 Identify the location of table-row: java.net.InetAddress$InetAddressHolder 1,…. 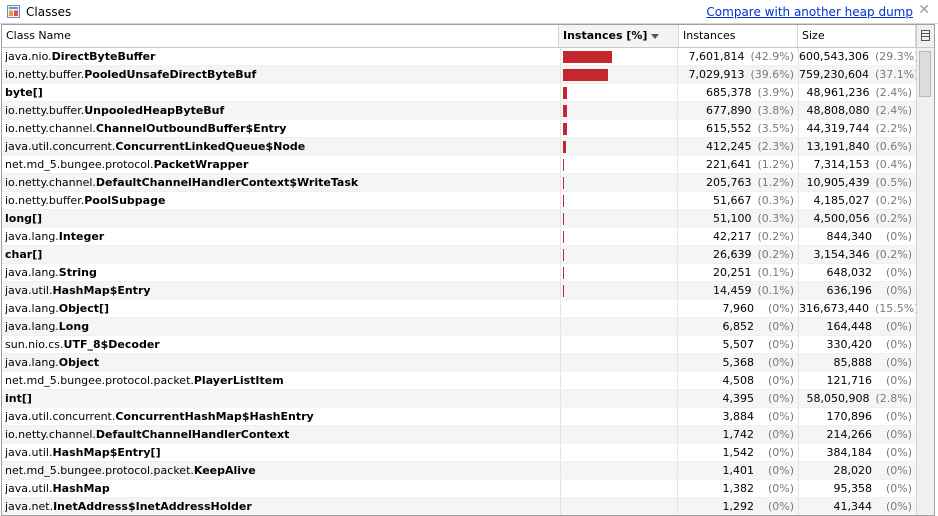
(459, 506).